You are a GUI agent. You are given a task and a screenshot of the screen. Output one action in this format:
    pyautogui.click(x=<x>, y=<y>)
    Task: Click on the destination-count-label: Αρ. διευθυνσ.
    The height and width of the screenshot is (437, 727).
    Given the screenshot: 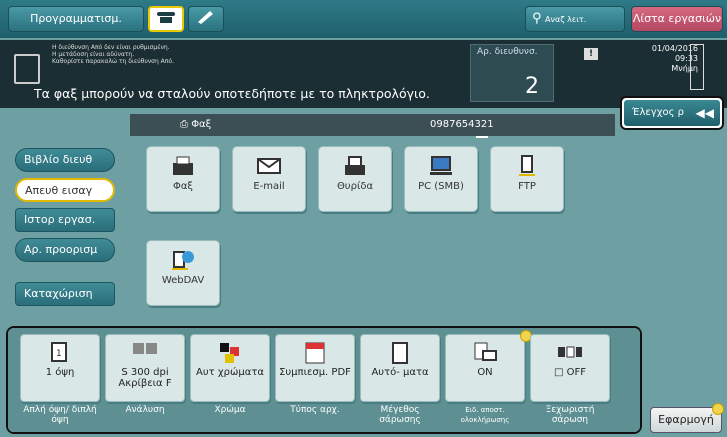 What is the action you would take?
    pyautogui.click(x=507, y=52)
    